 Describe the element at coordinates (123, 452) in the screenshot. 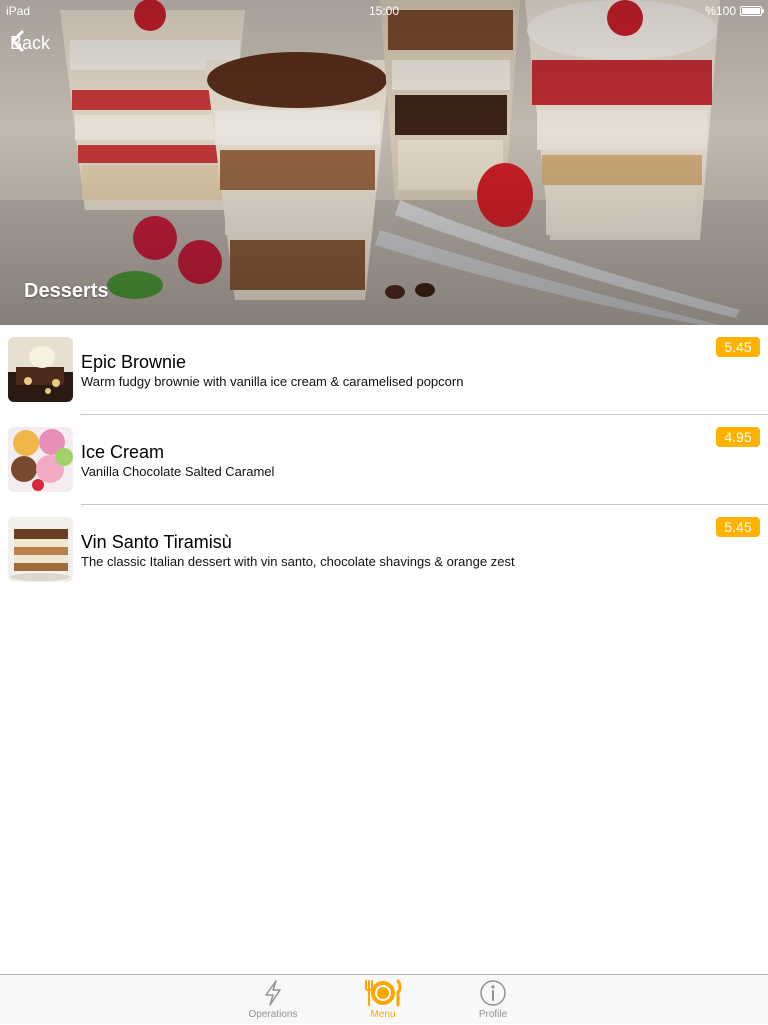

I see `menu-item-name: Ice Cream` at that location.